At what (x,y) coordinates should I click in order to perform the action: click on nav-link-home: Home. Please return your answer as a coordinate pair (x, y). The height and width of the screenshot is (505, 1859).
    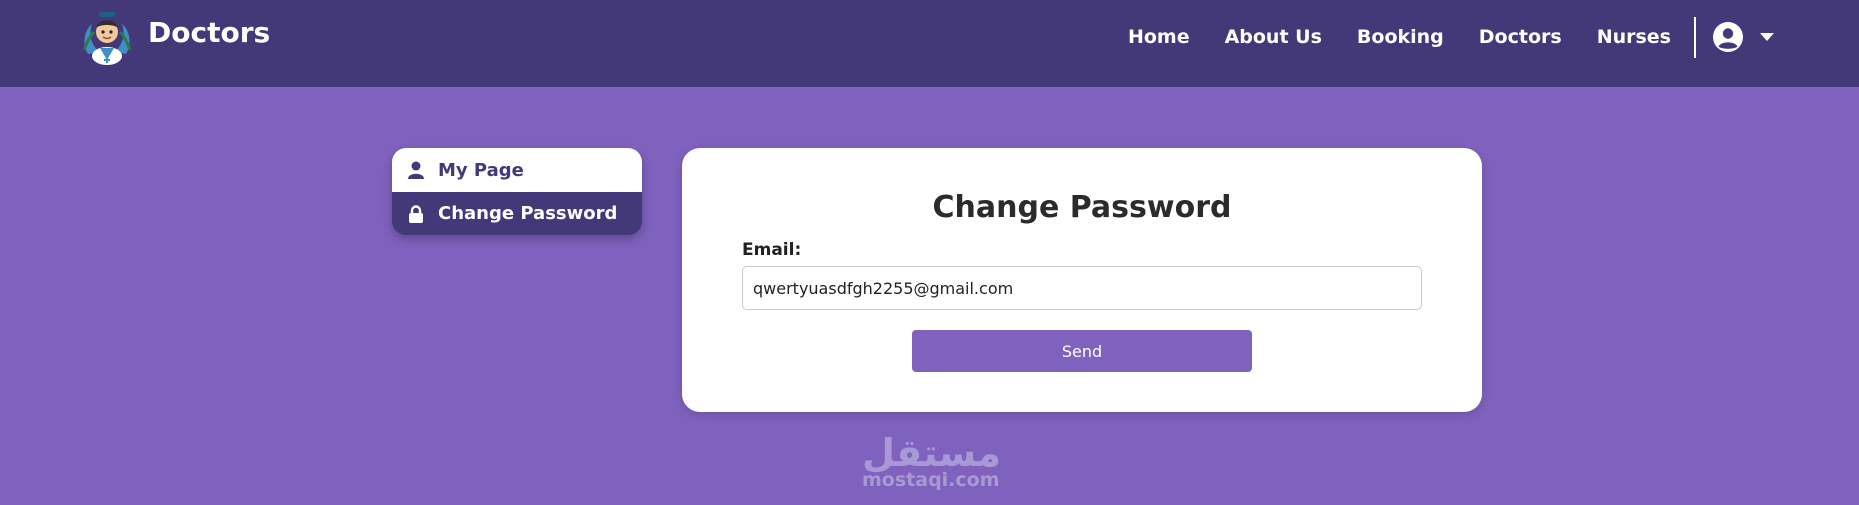
    Looking at the image, I should click on (1159, 37).